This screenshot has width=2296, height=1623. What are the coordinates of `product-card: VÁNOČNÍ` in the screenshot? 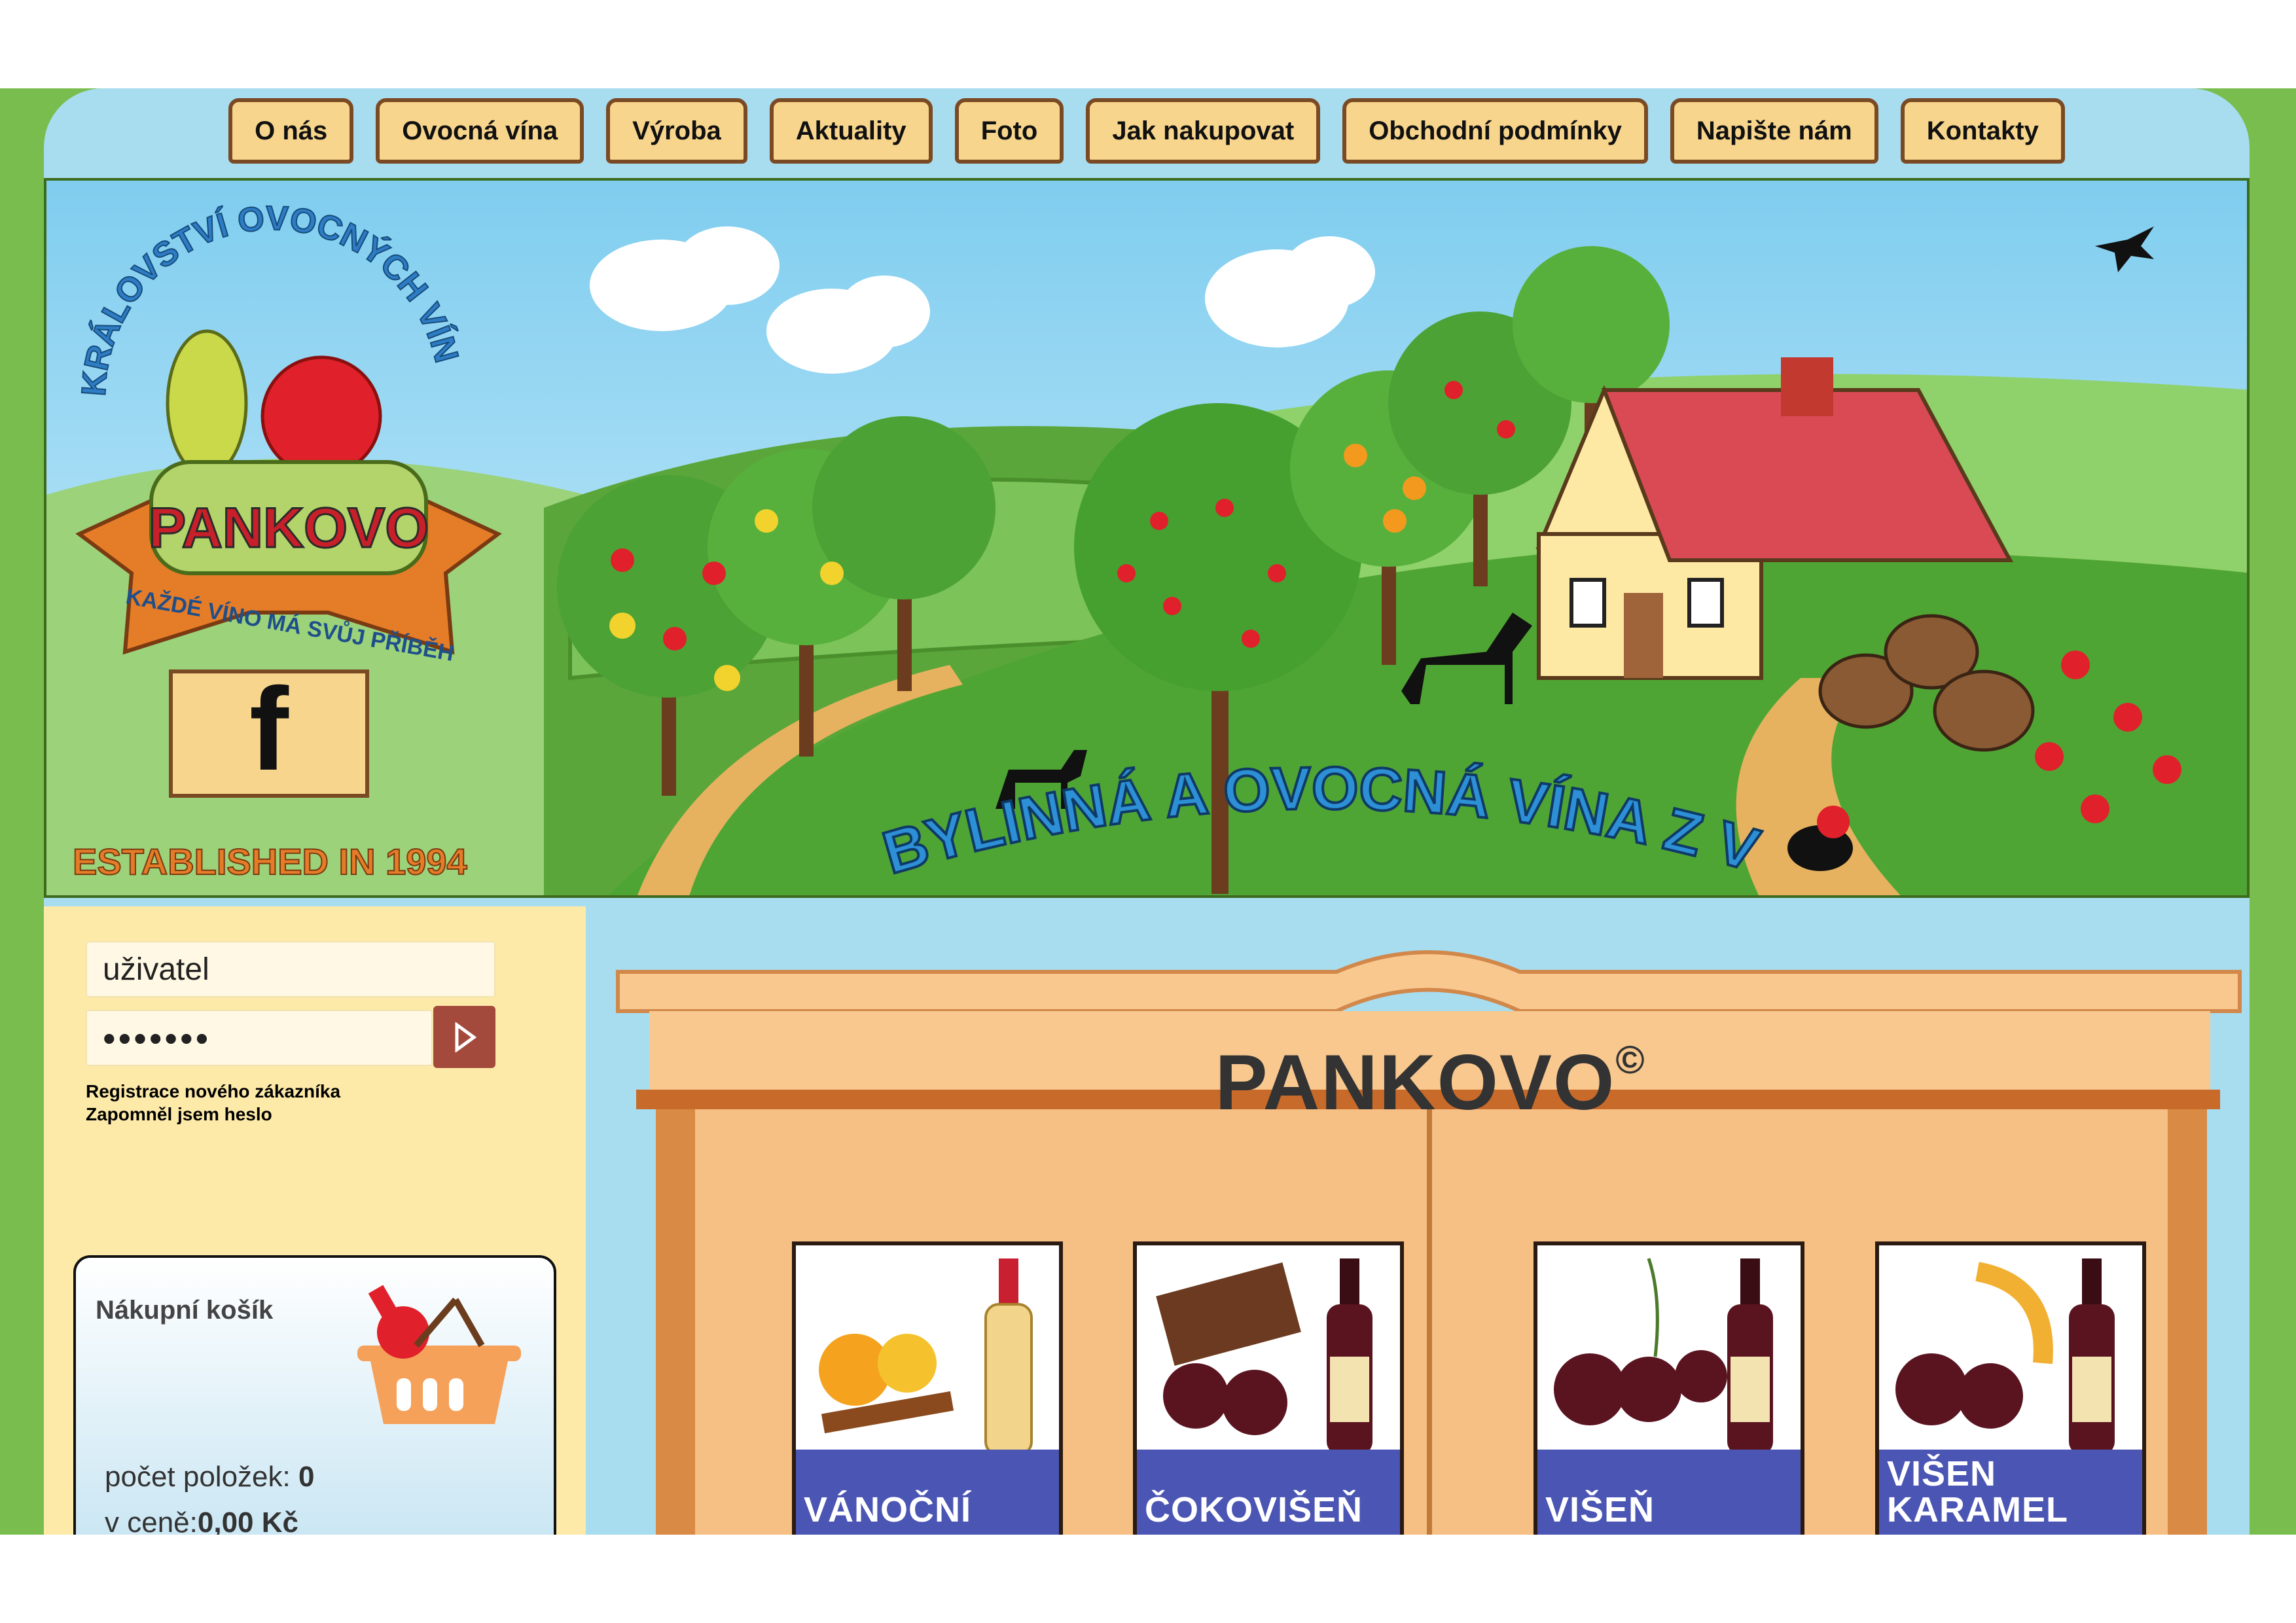 It's located at (927, 1388).